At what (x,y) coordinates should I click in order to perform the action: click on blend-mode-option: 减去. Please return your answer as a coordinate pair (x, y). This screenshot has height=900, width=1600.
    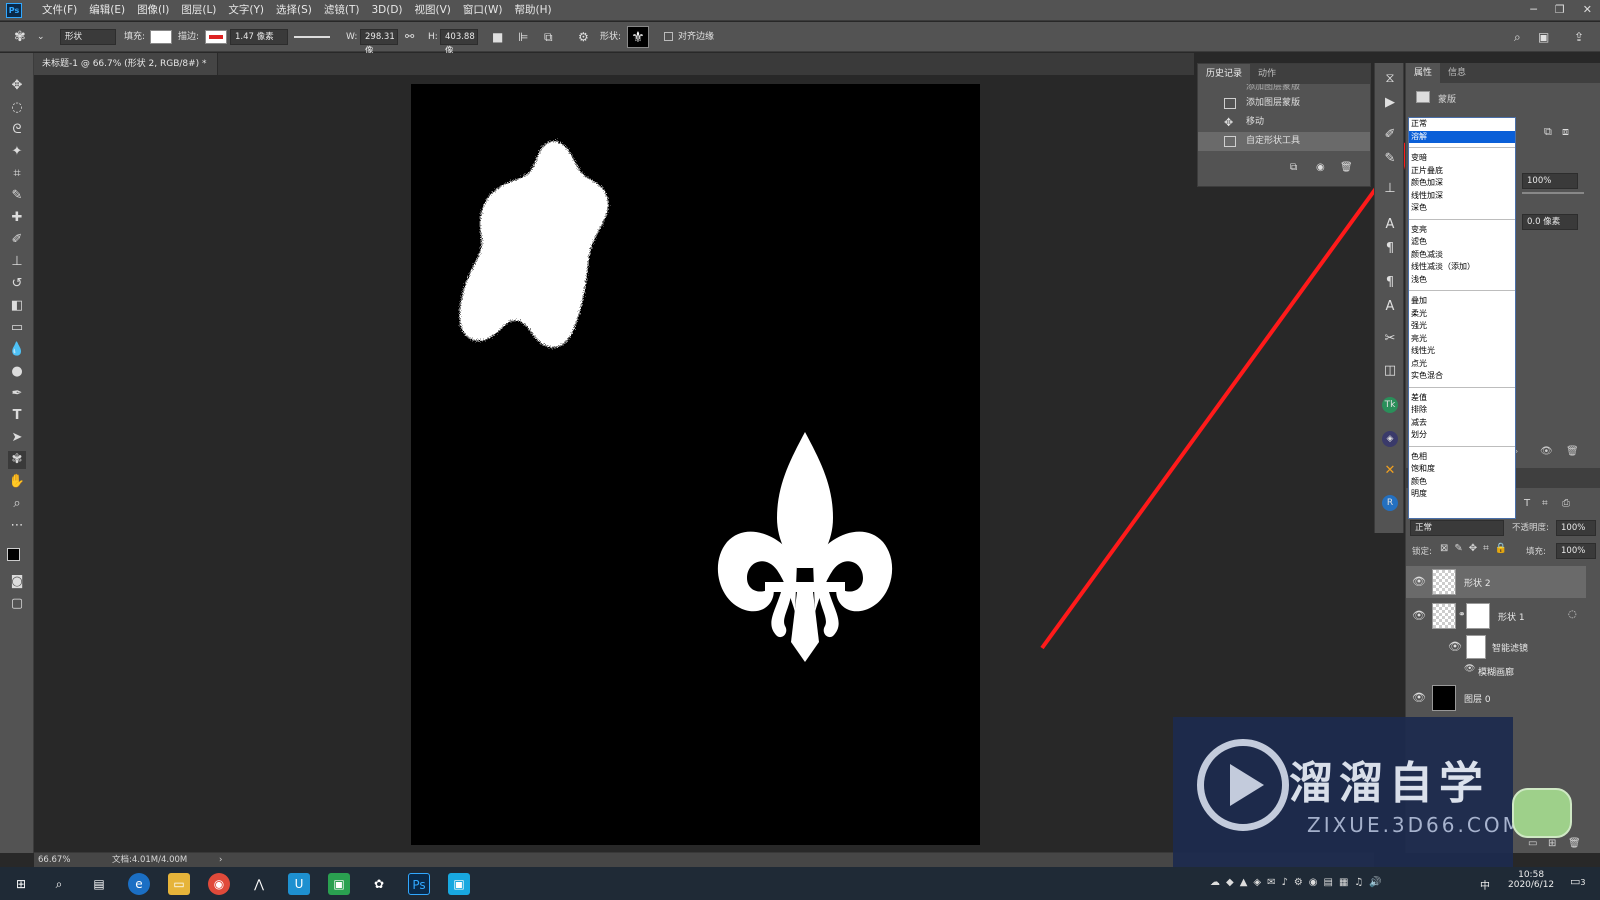
    Looking at the image, I should click on (1462, 423).